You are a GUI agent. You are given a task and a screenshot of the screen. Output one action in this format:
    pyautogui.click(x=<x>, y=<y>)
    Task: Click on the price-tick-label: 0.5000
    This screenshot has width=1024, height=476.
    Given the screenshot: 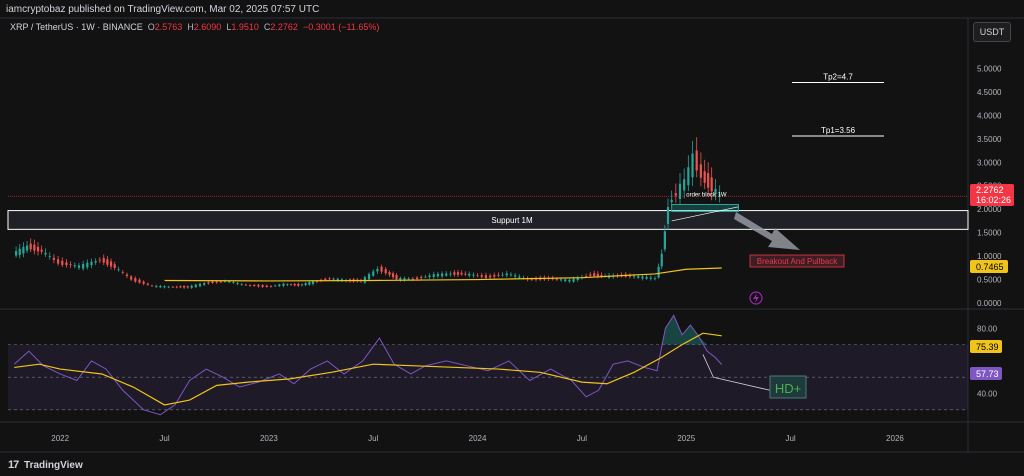 What is the action you would take?
    pyautogui.click(x=989, y=280)
    